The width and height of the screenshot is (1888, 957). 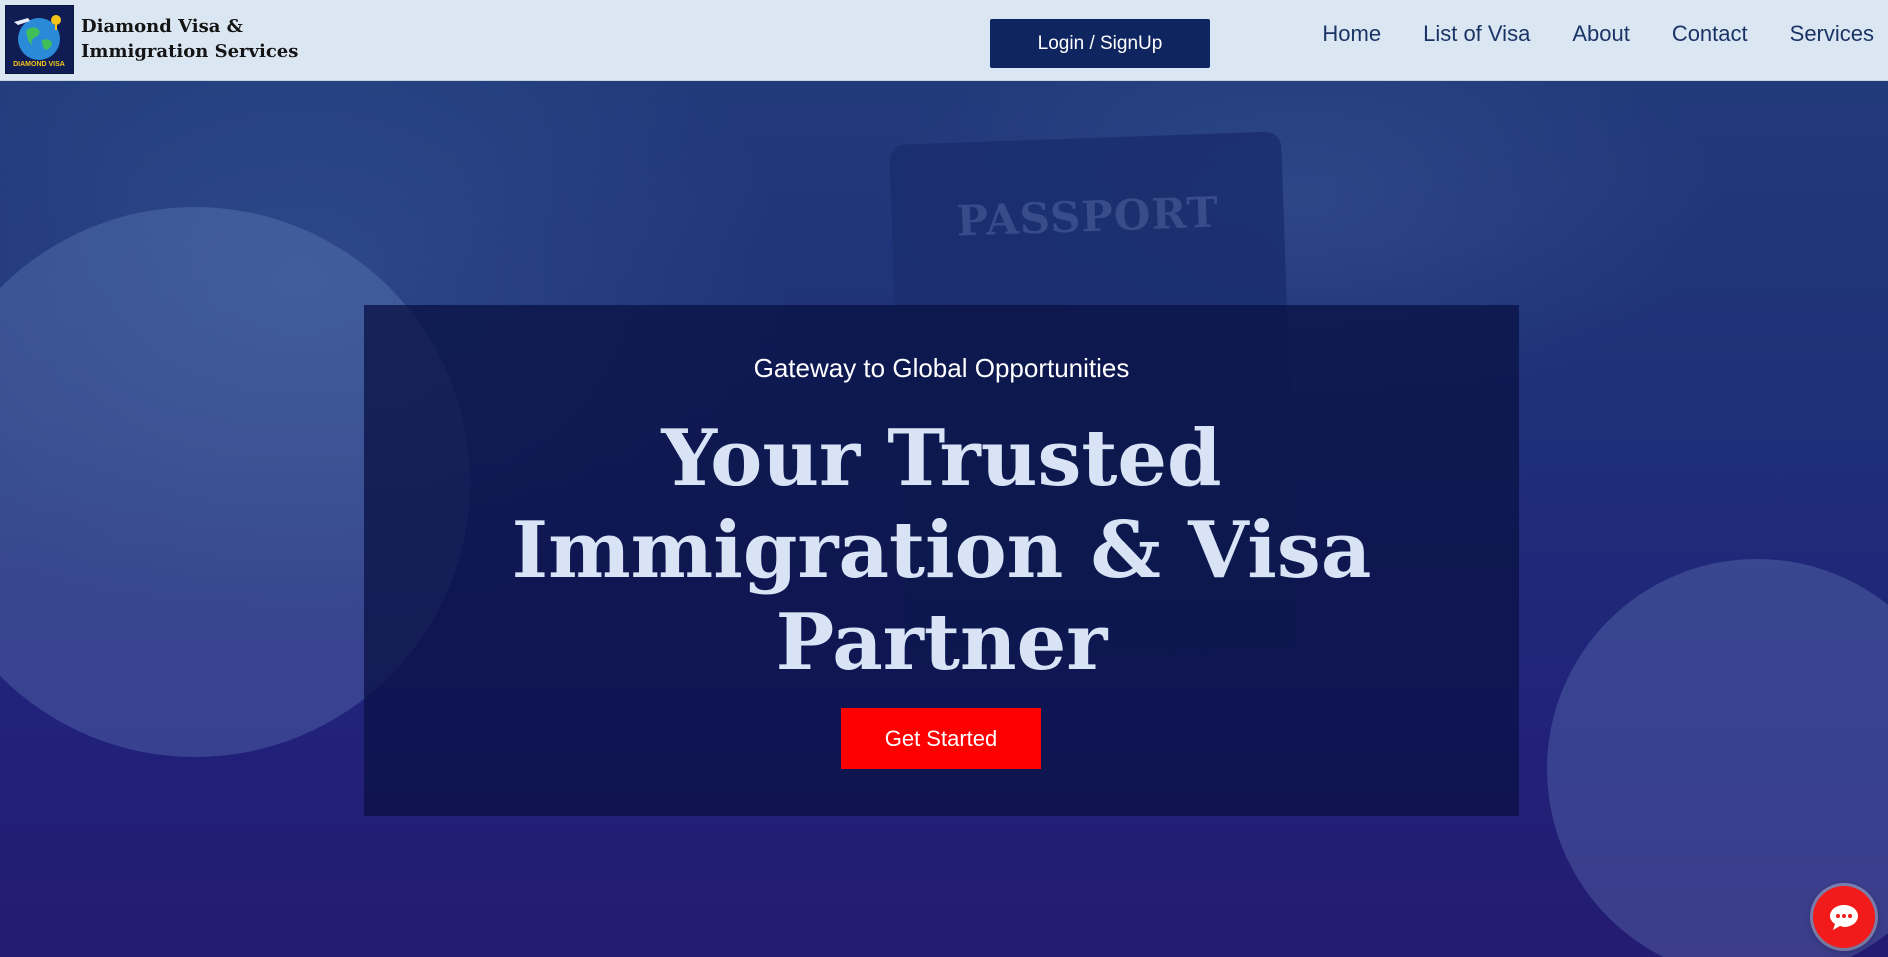 What do you see at coordinates (1476, 34) in the screenshot?
I see `nav-list-of-visa: List of Visa` at bounding box center [1476, 34].